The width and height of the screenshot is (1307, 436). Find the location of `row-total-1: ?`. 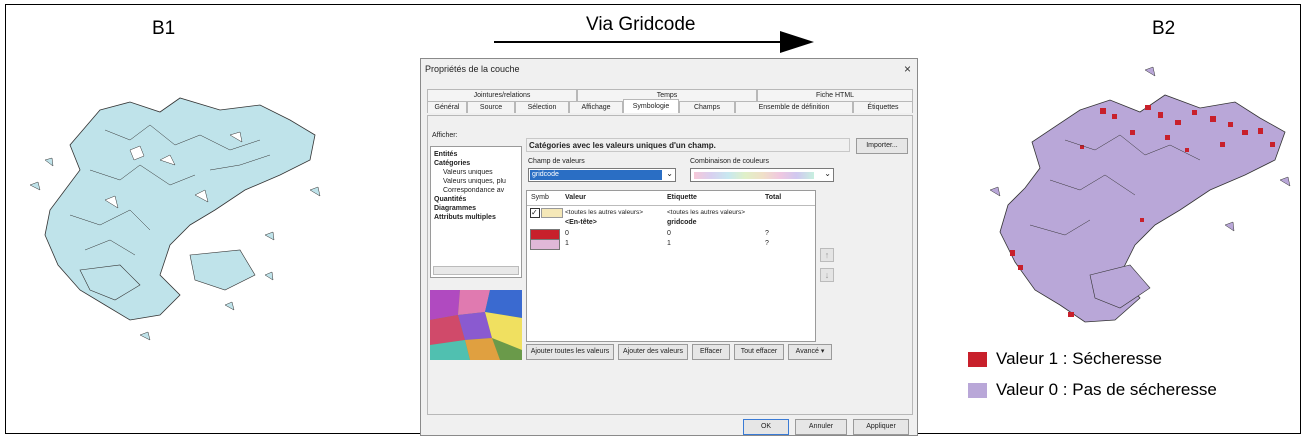

row-total-1: ? is located at coordinates (767, 243).